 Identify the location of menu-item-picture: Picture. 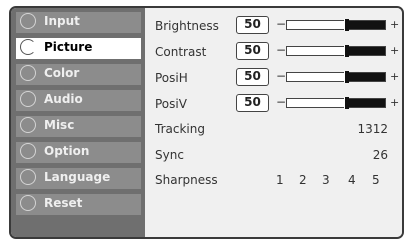
(78, 48).